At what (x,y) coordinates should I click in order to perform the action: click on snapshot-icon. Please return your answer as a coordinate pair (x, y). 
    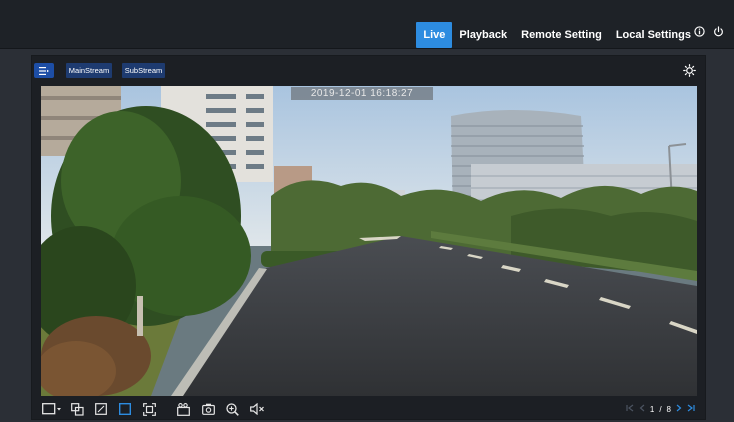
    Looking at the image, I should click on (208, 409).